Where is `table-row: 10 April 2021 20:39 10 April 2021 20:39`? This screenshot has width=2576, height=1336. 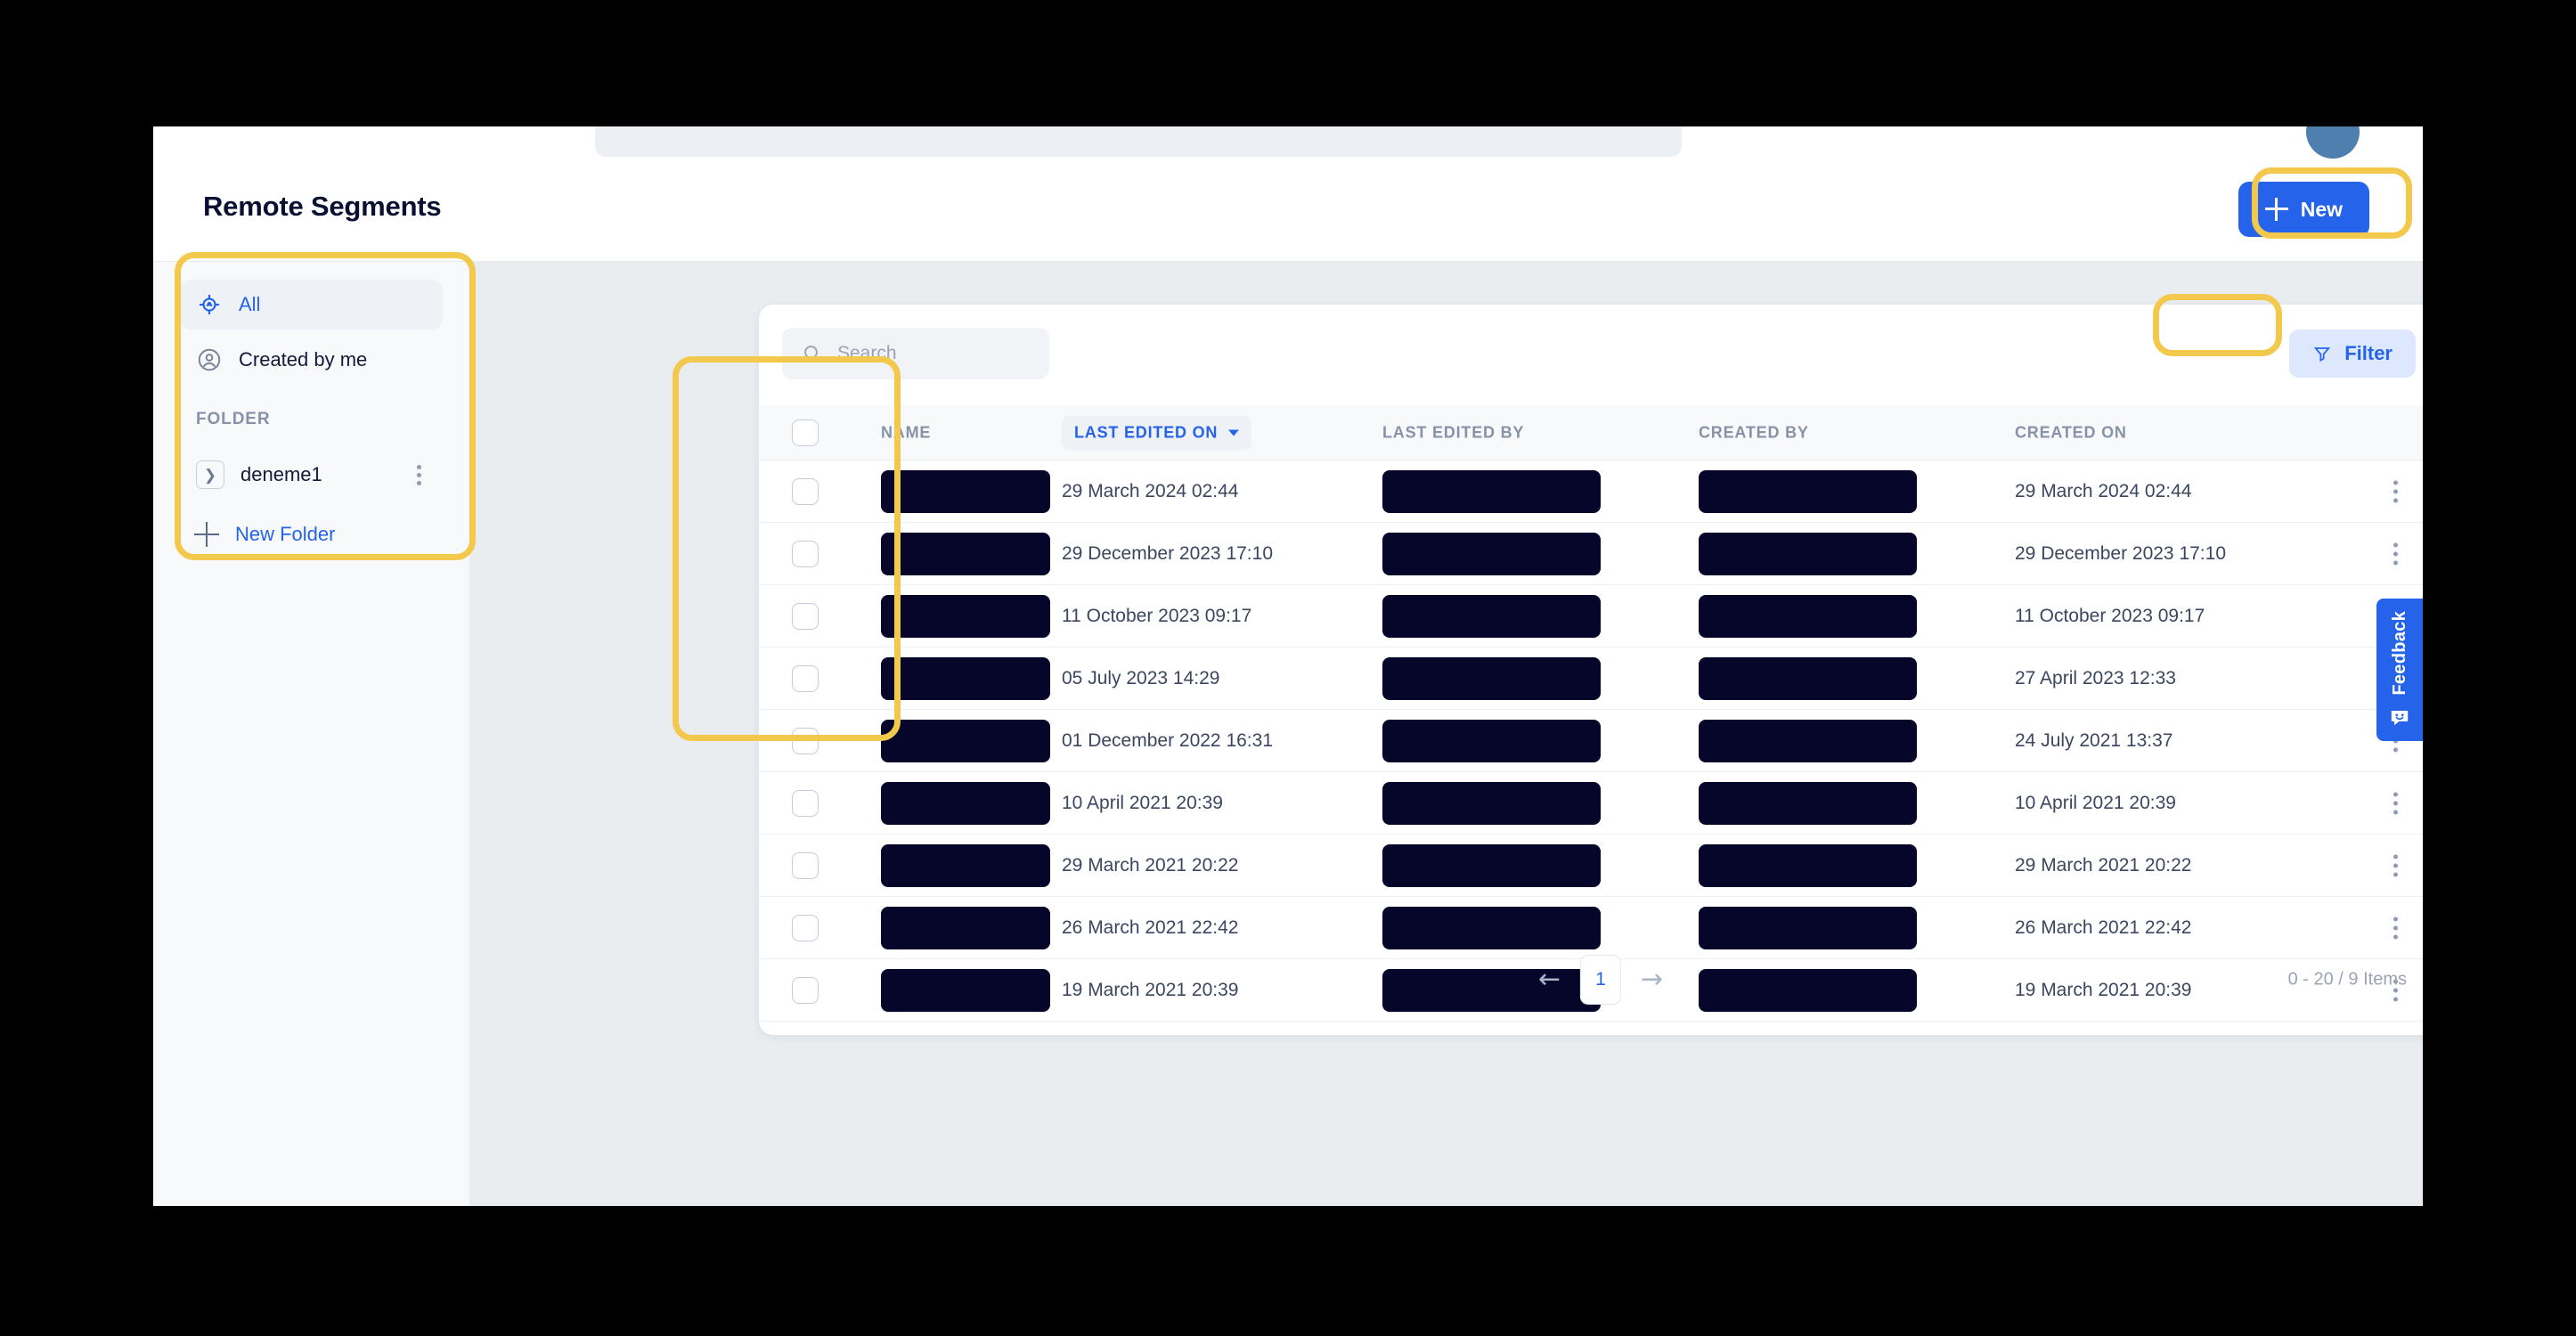
table-row: 10 April 2021 20:39 10 April 2021 20:39 is located at coordinates (1591, 803).